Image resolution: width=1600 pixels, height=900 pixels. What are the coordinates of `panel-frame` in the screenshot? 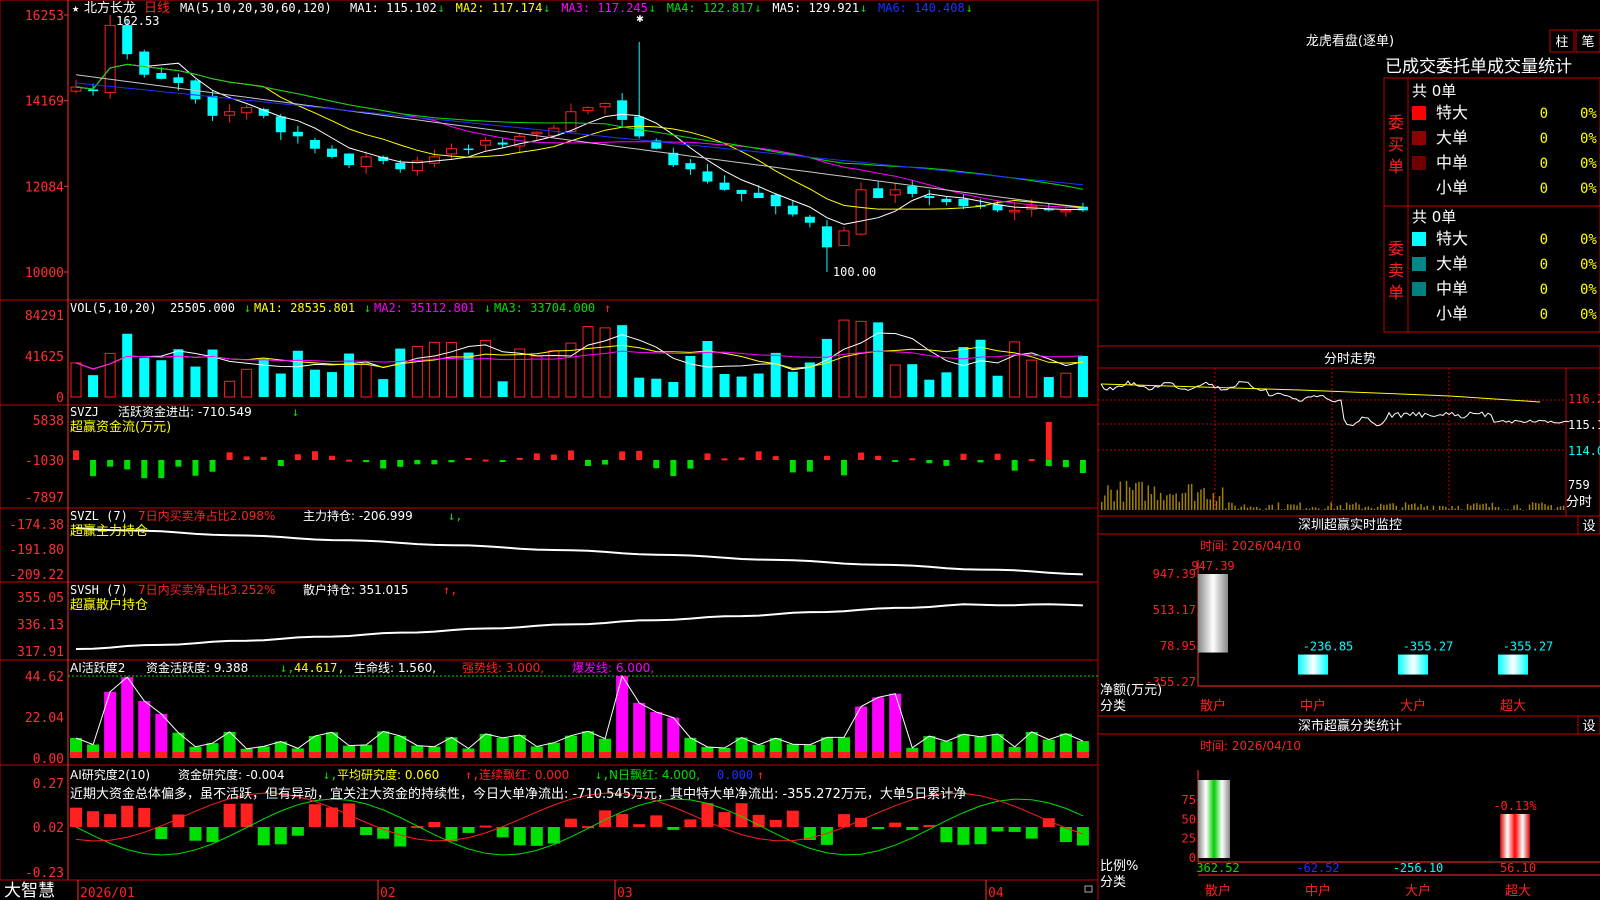 It's located at (549, 822).